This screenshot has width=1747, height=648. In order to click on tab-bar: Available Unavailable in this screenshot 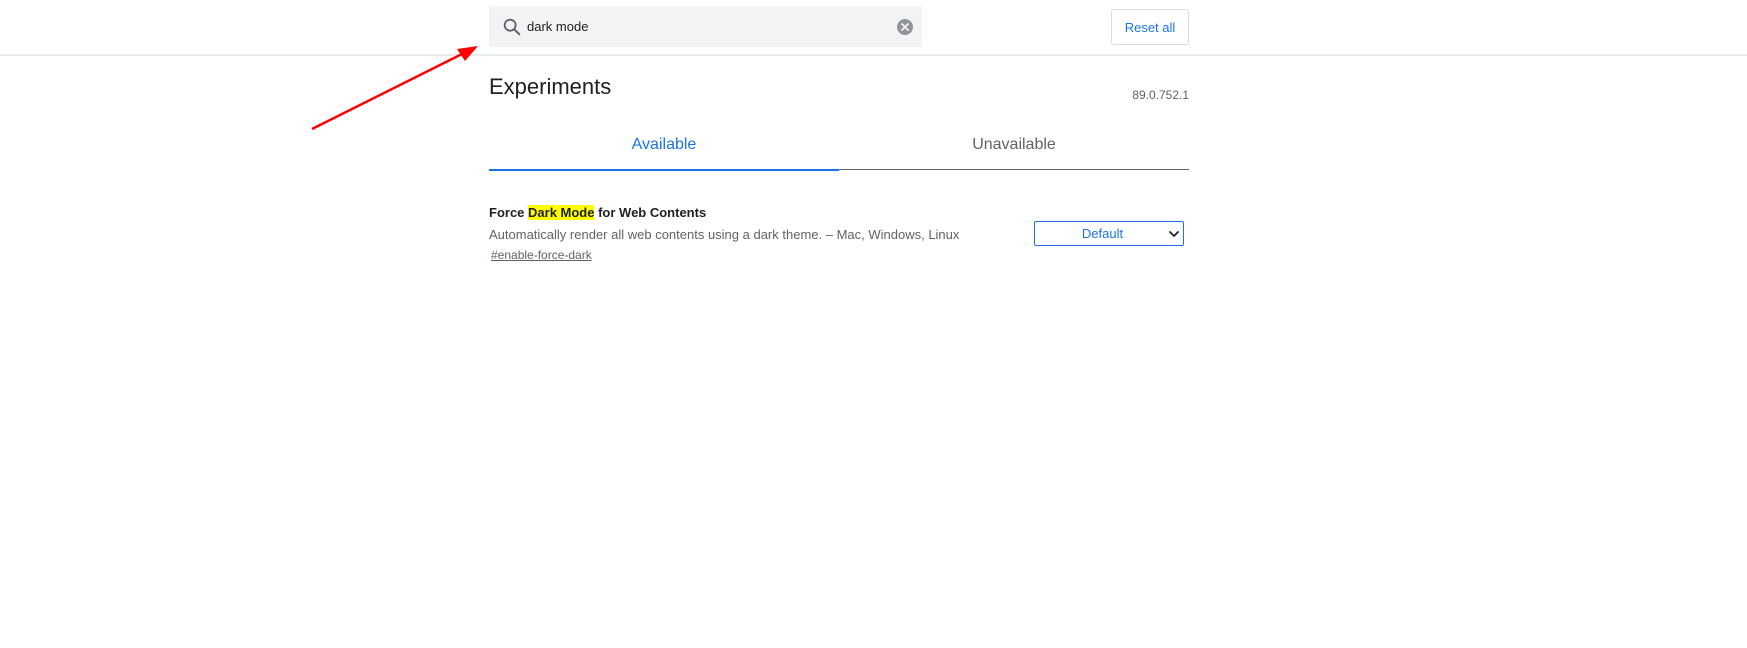, I will do `click(839, 148)`.